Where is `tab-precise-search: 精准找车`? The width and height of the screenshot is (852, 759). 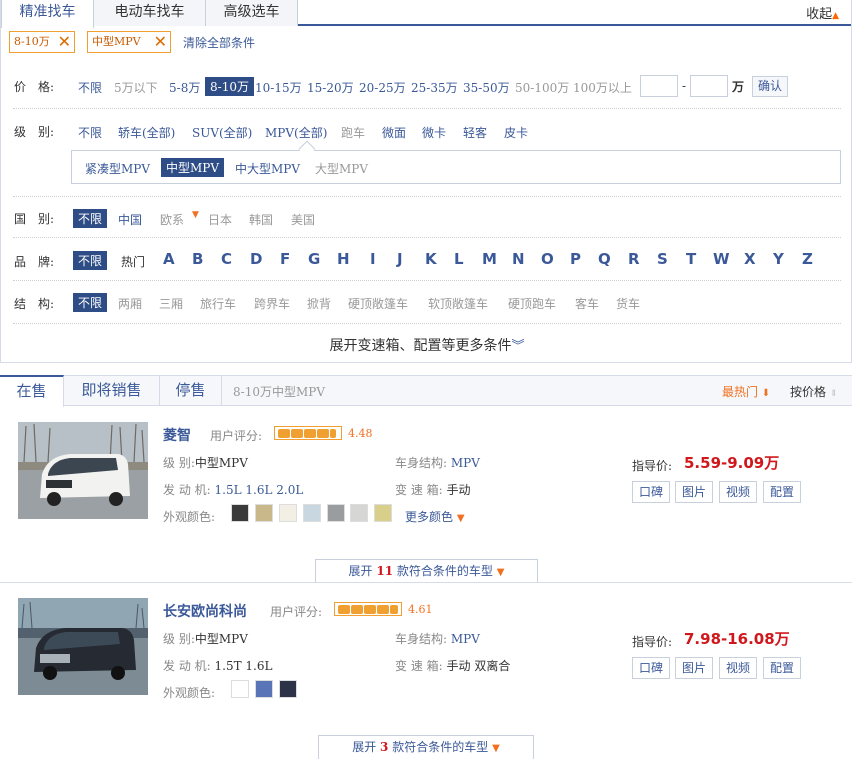
tab-precise-search: 精准找车 is located at coordinates (47, 14).